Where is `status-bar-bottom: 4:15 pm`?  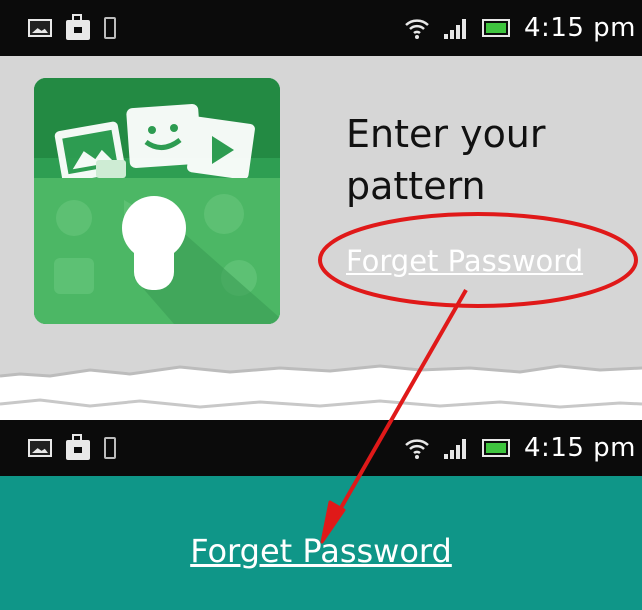 status-bar-bottom: 4:15 pm is located at coordinates (321, 448).